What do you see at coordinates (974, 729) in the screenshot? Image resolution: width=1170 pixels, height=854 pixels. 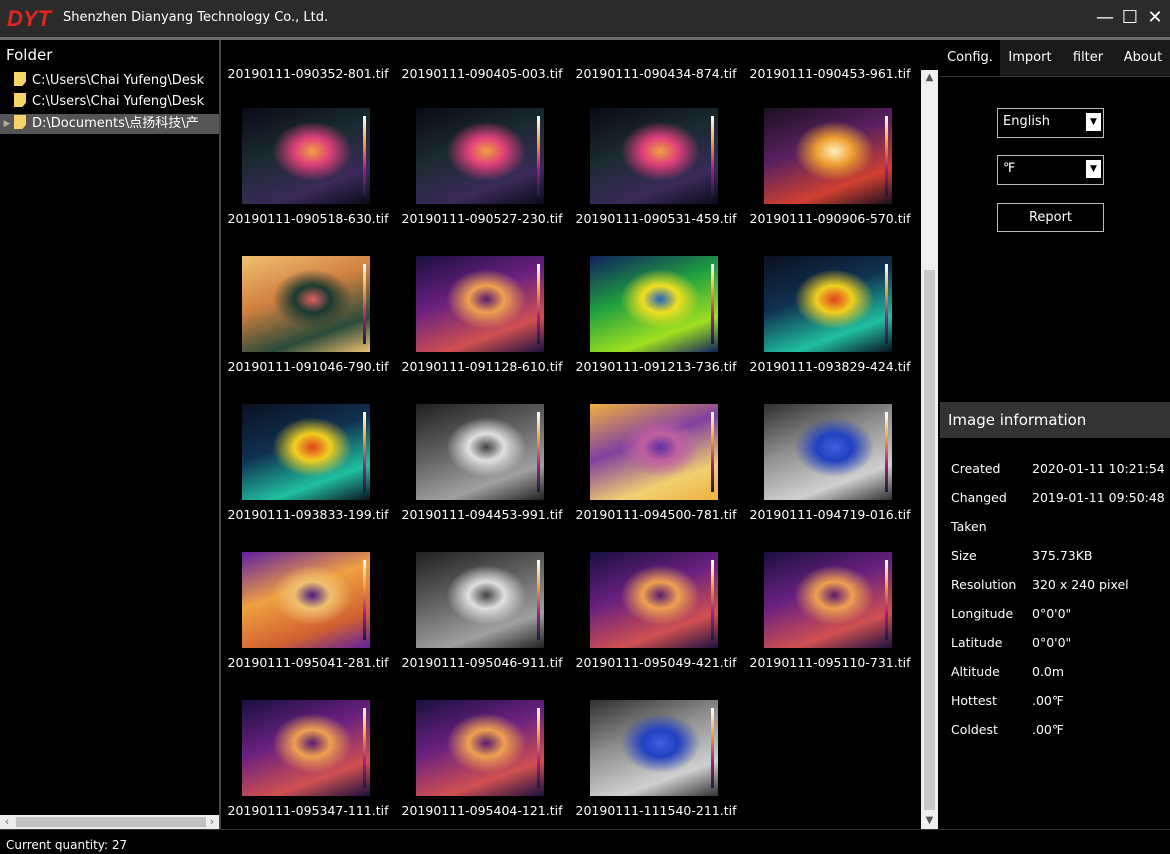 I see `info-key: Coldest` at bounding box center [974, 729].